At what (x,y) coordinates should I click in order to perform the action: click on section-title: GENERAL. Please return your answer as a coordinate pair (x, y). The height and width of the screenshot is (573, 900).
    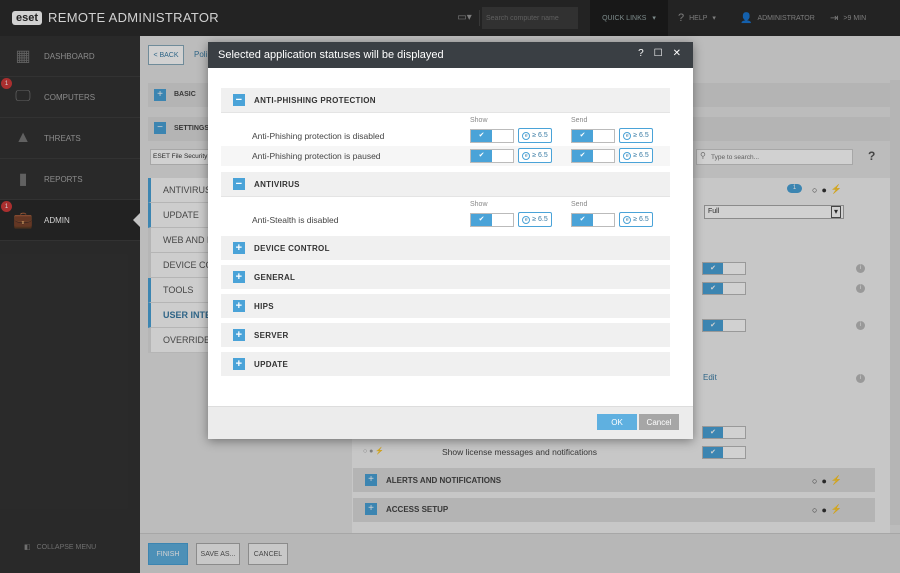
    Looking at the image, I should click on (275, 277).